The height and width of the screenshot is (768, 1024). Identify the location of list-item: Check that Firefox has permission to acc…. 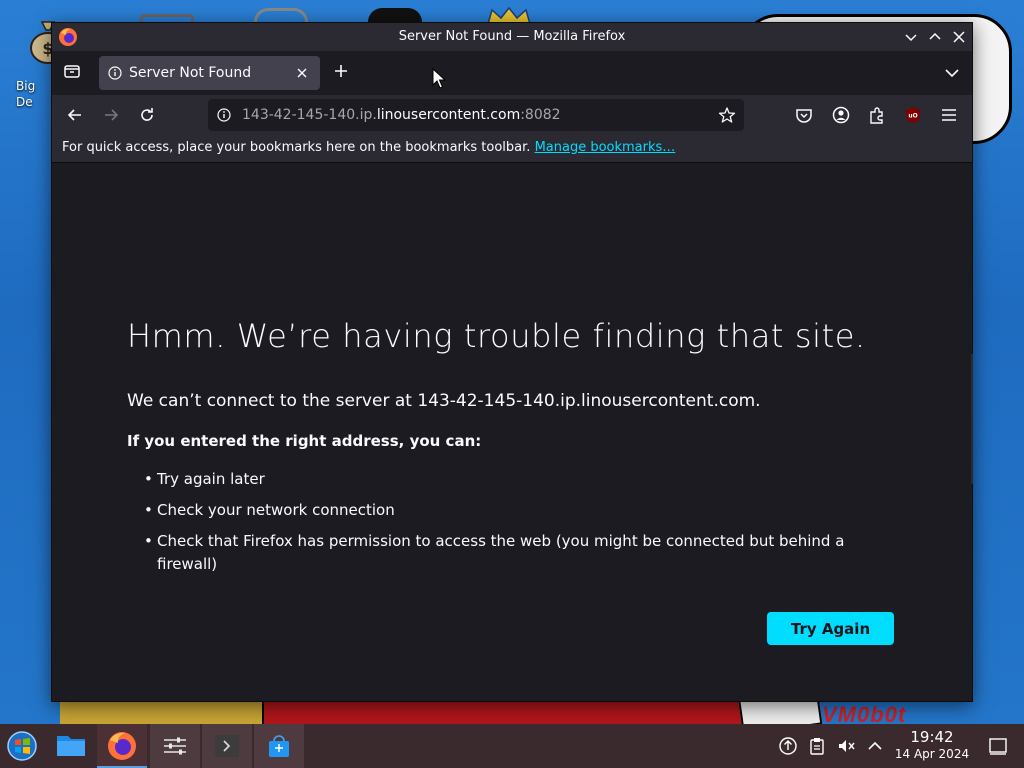
(504, 553).